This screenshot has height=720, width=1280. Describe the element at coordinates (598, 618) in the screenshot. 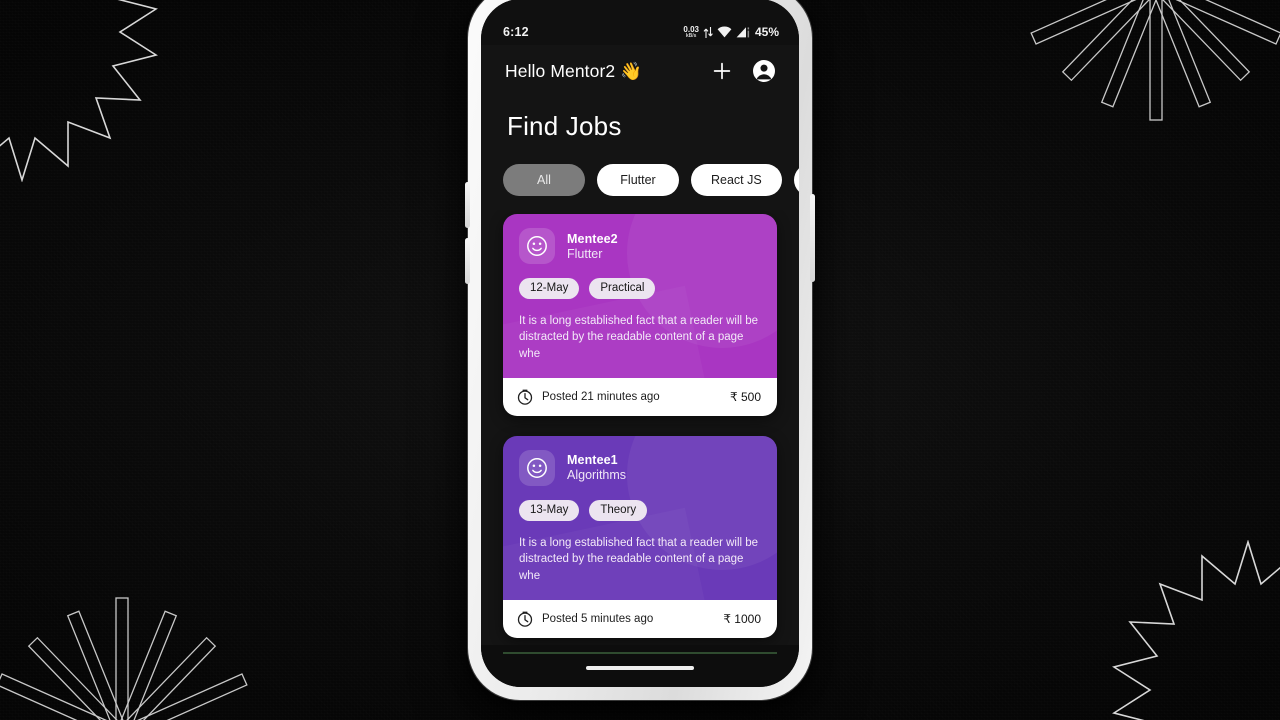

I see `job-posted-time: Posted 5 minutes ago` at that location.